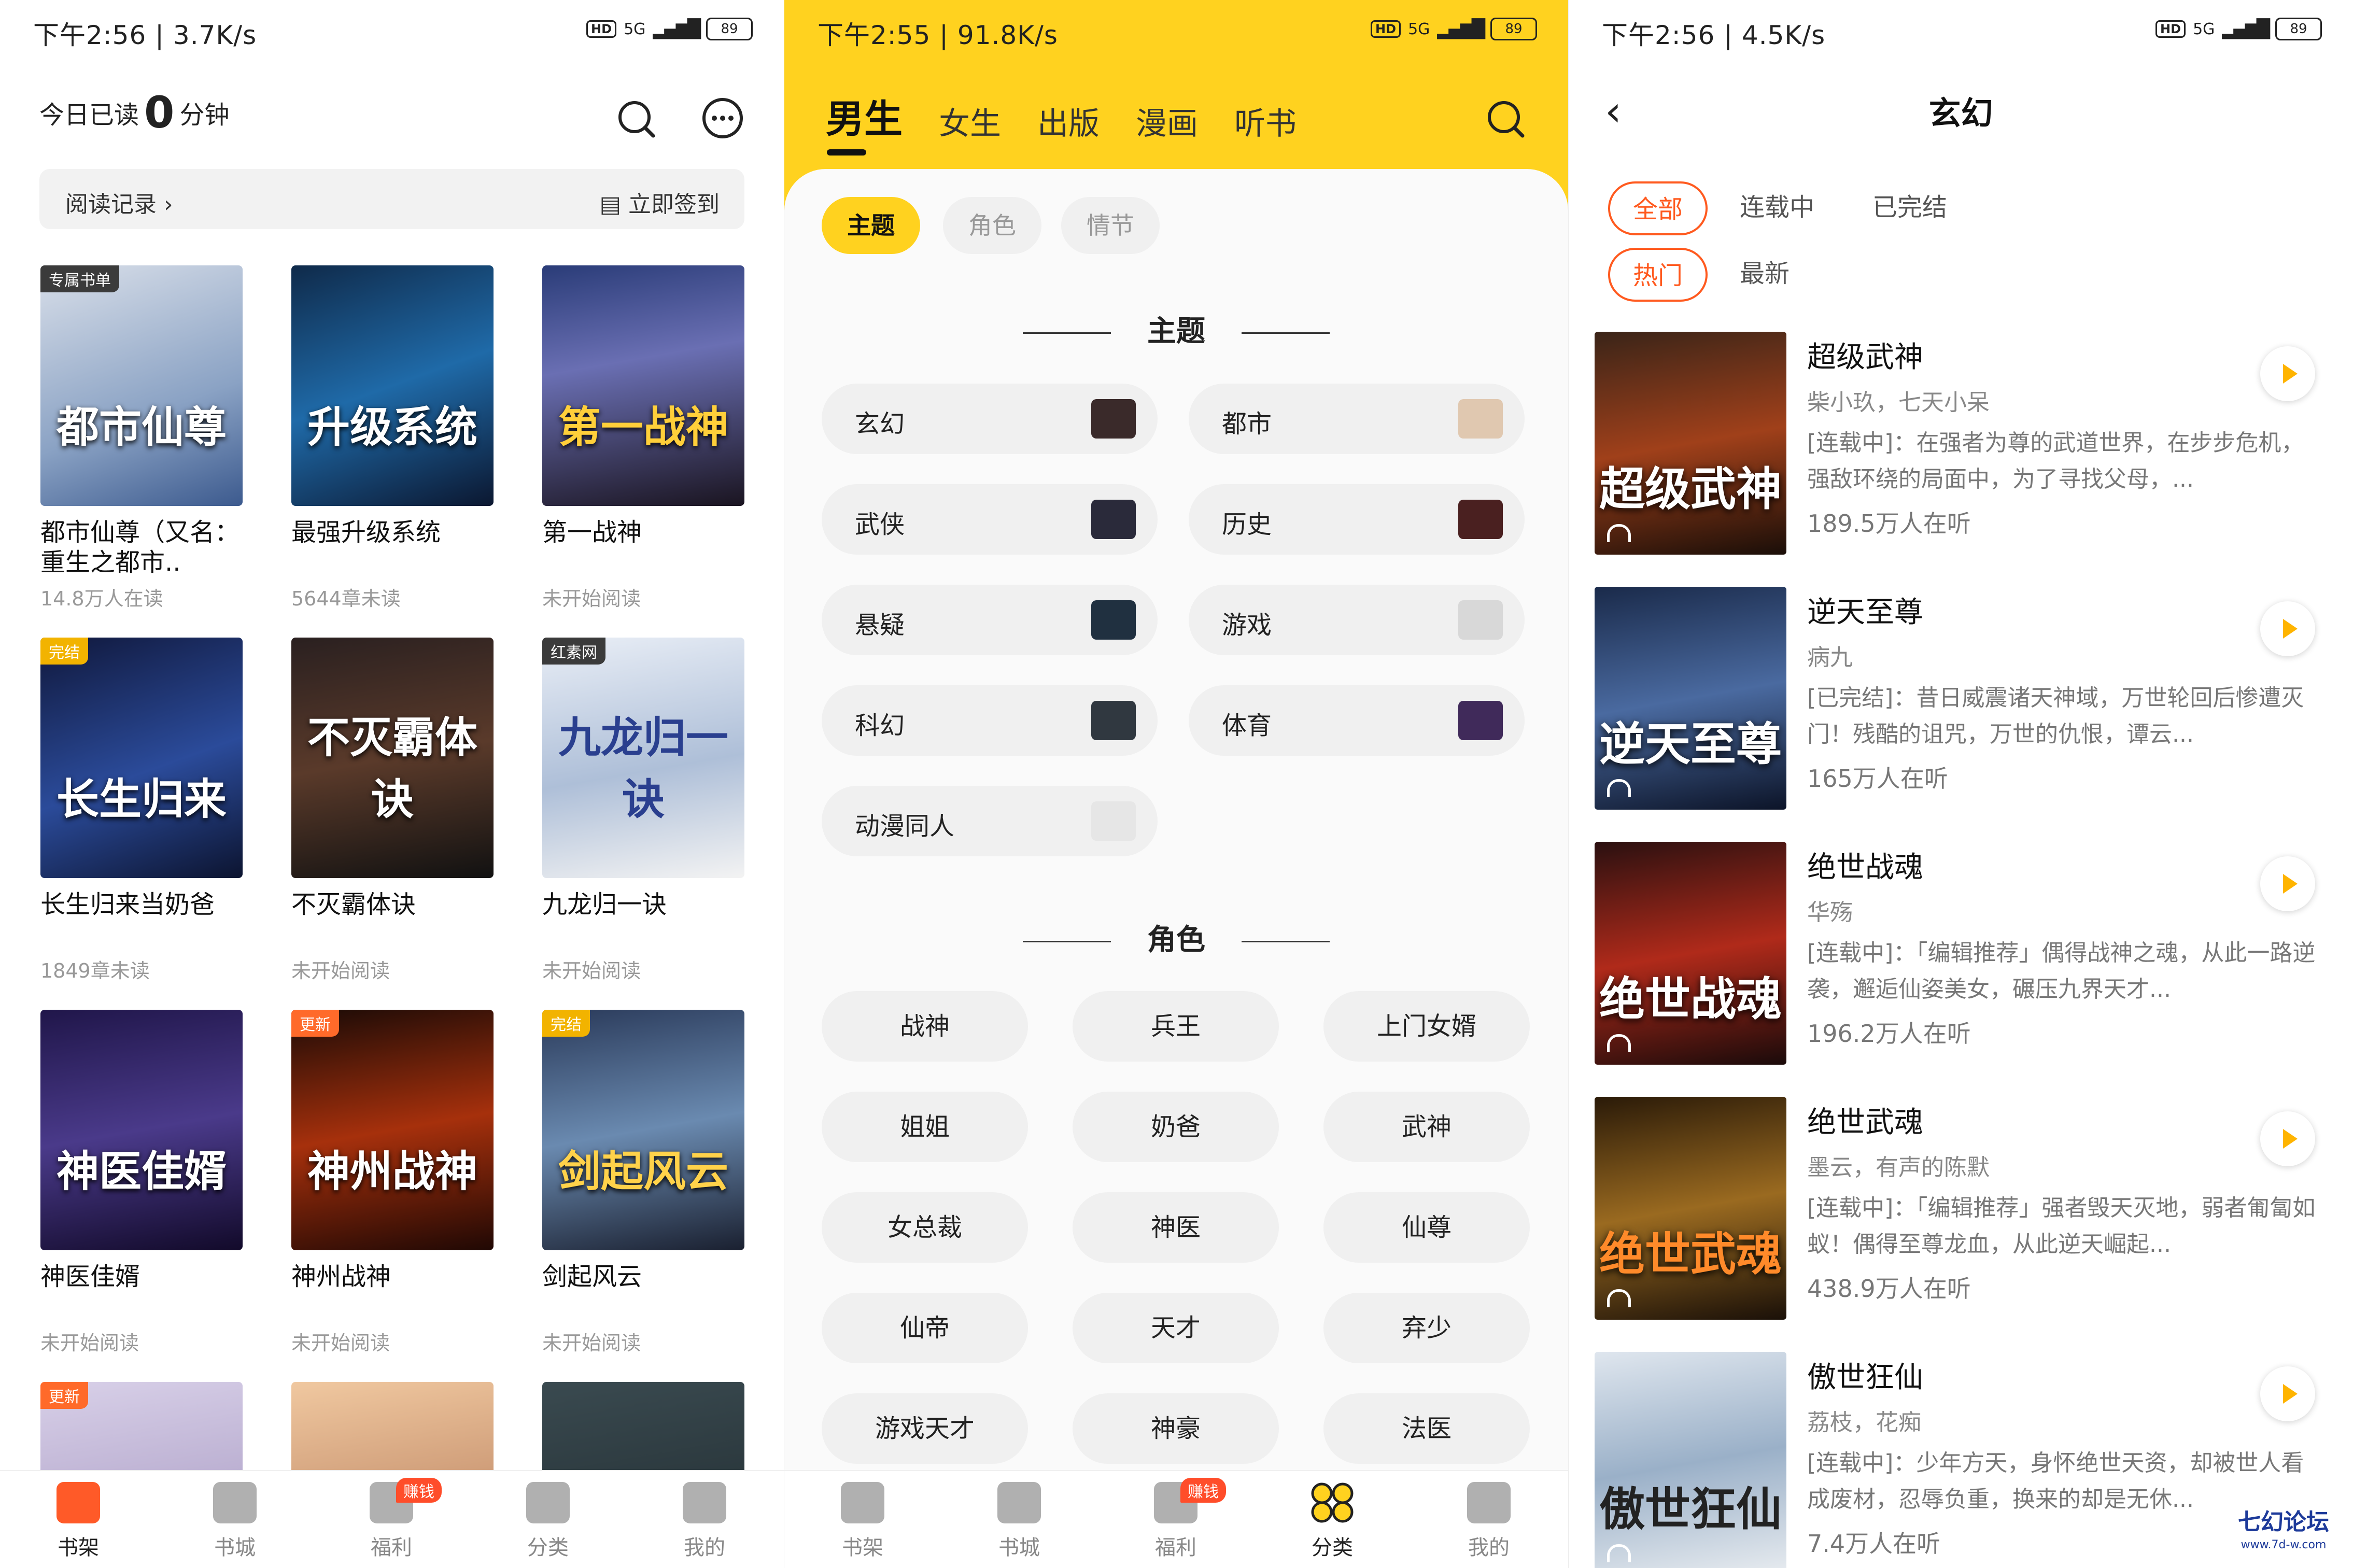 This screenshot has height=1568, width=2353. Describe the element at coordinates (392, 1182) in the screenshot. I see `book-item: 神州战神 更新 神州战神 未开始阅读` at that location.